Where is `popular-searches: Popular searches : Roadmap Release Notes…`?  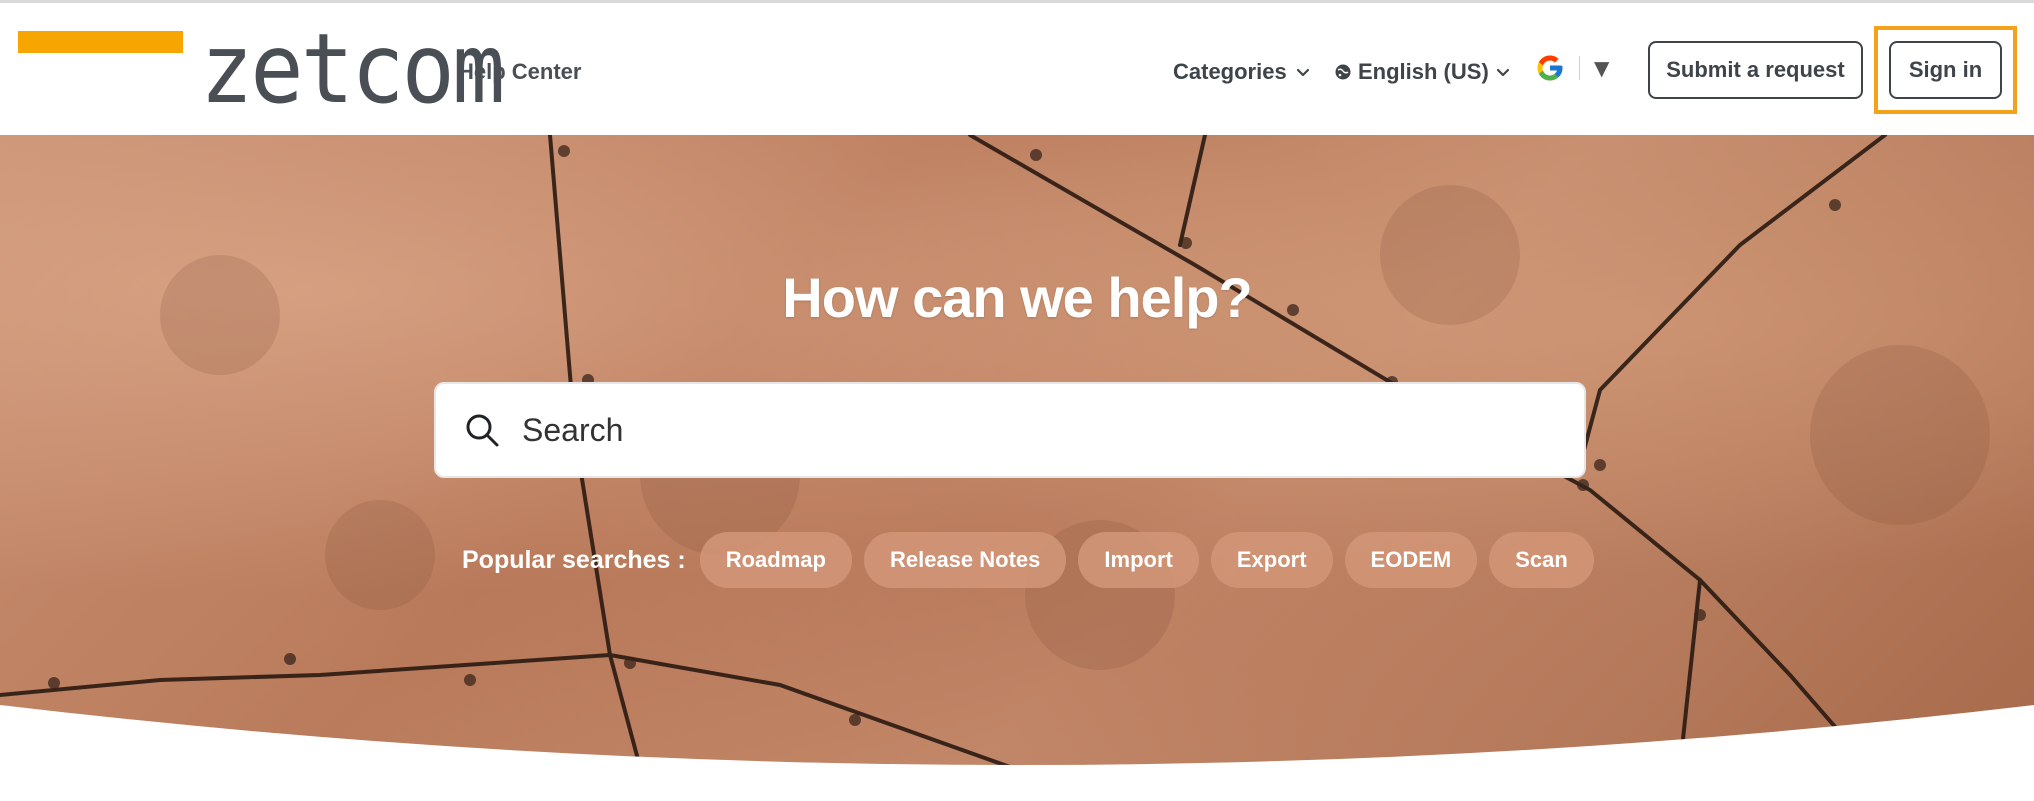 popular-searches: Popular searches : Roadmap Release Notes… is located at coordinates (1034, 560).